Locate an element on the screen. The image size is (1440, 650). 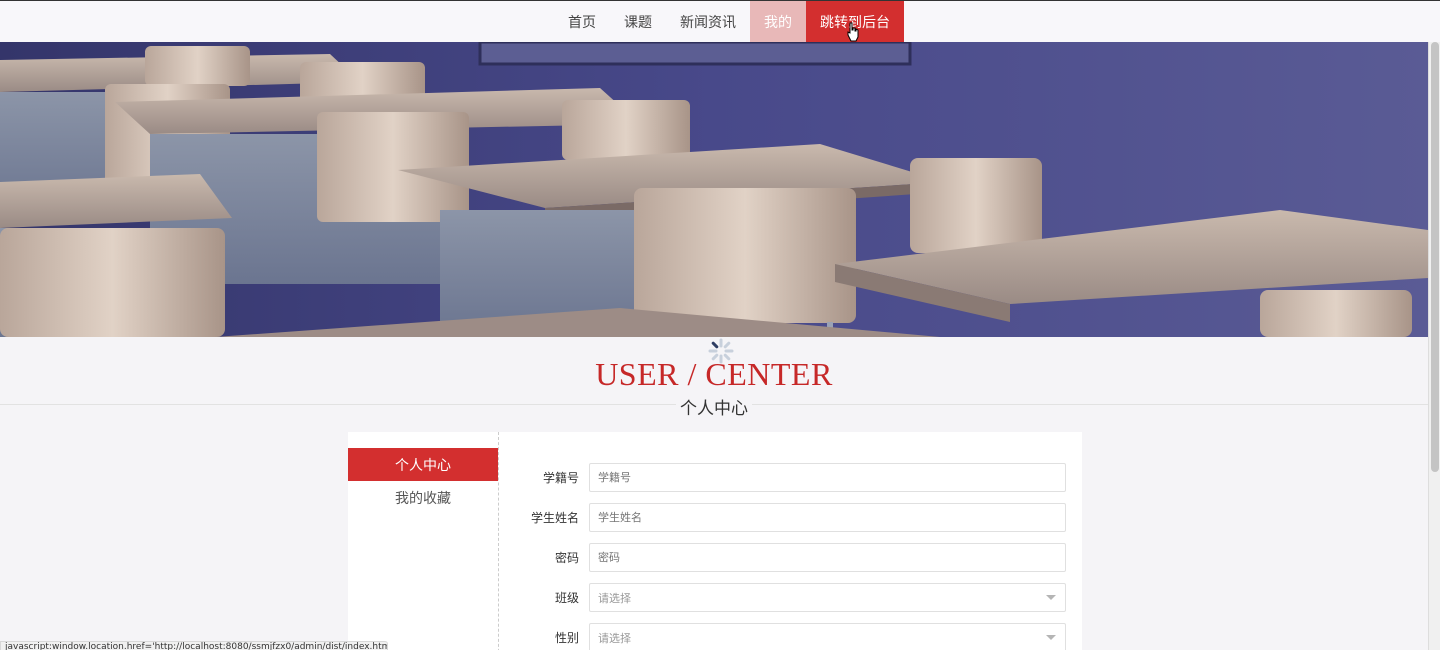
student-no-label: 学籍号 is located at coordinates (560, 478).